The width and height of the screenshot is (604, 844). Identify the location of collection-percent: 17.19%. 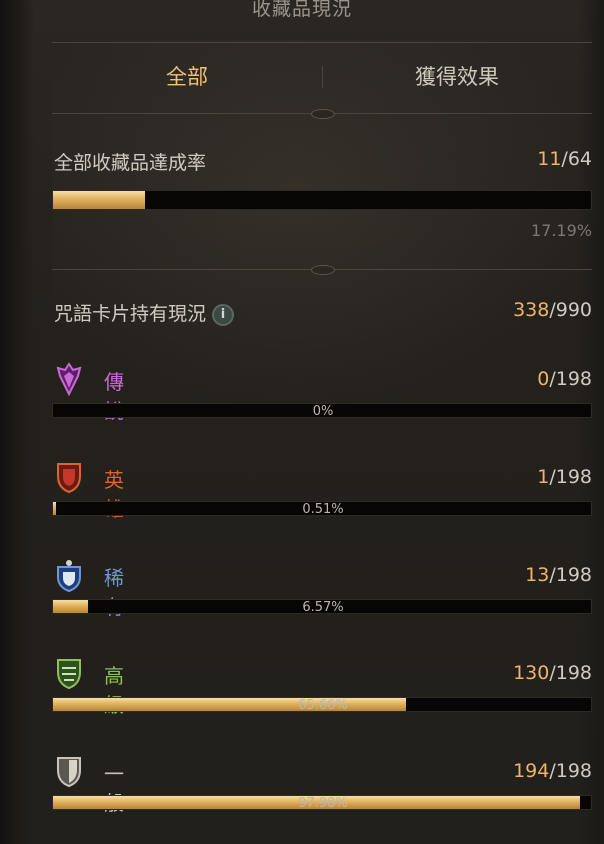
(561, 230).